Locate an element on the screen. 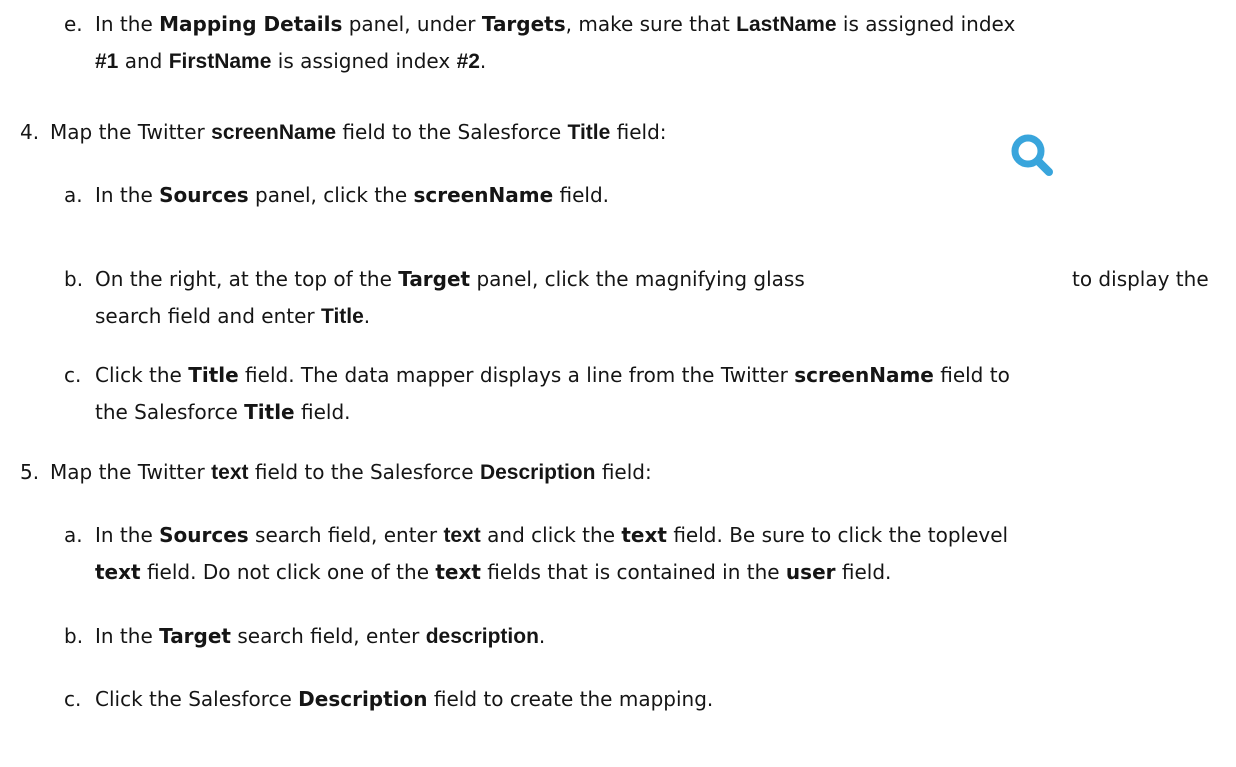 The height and width of the screenshot is (767, 1236). step-e-marker: e. is located at coordinates (73, 24).